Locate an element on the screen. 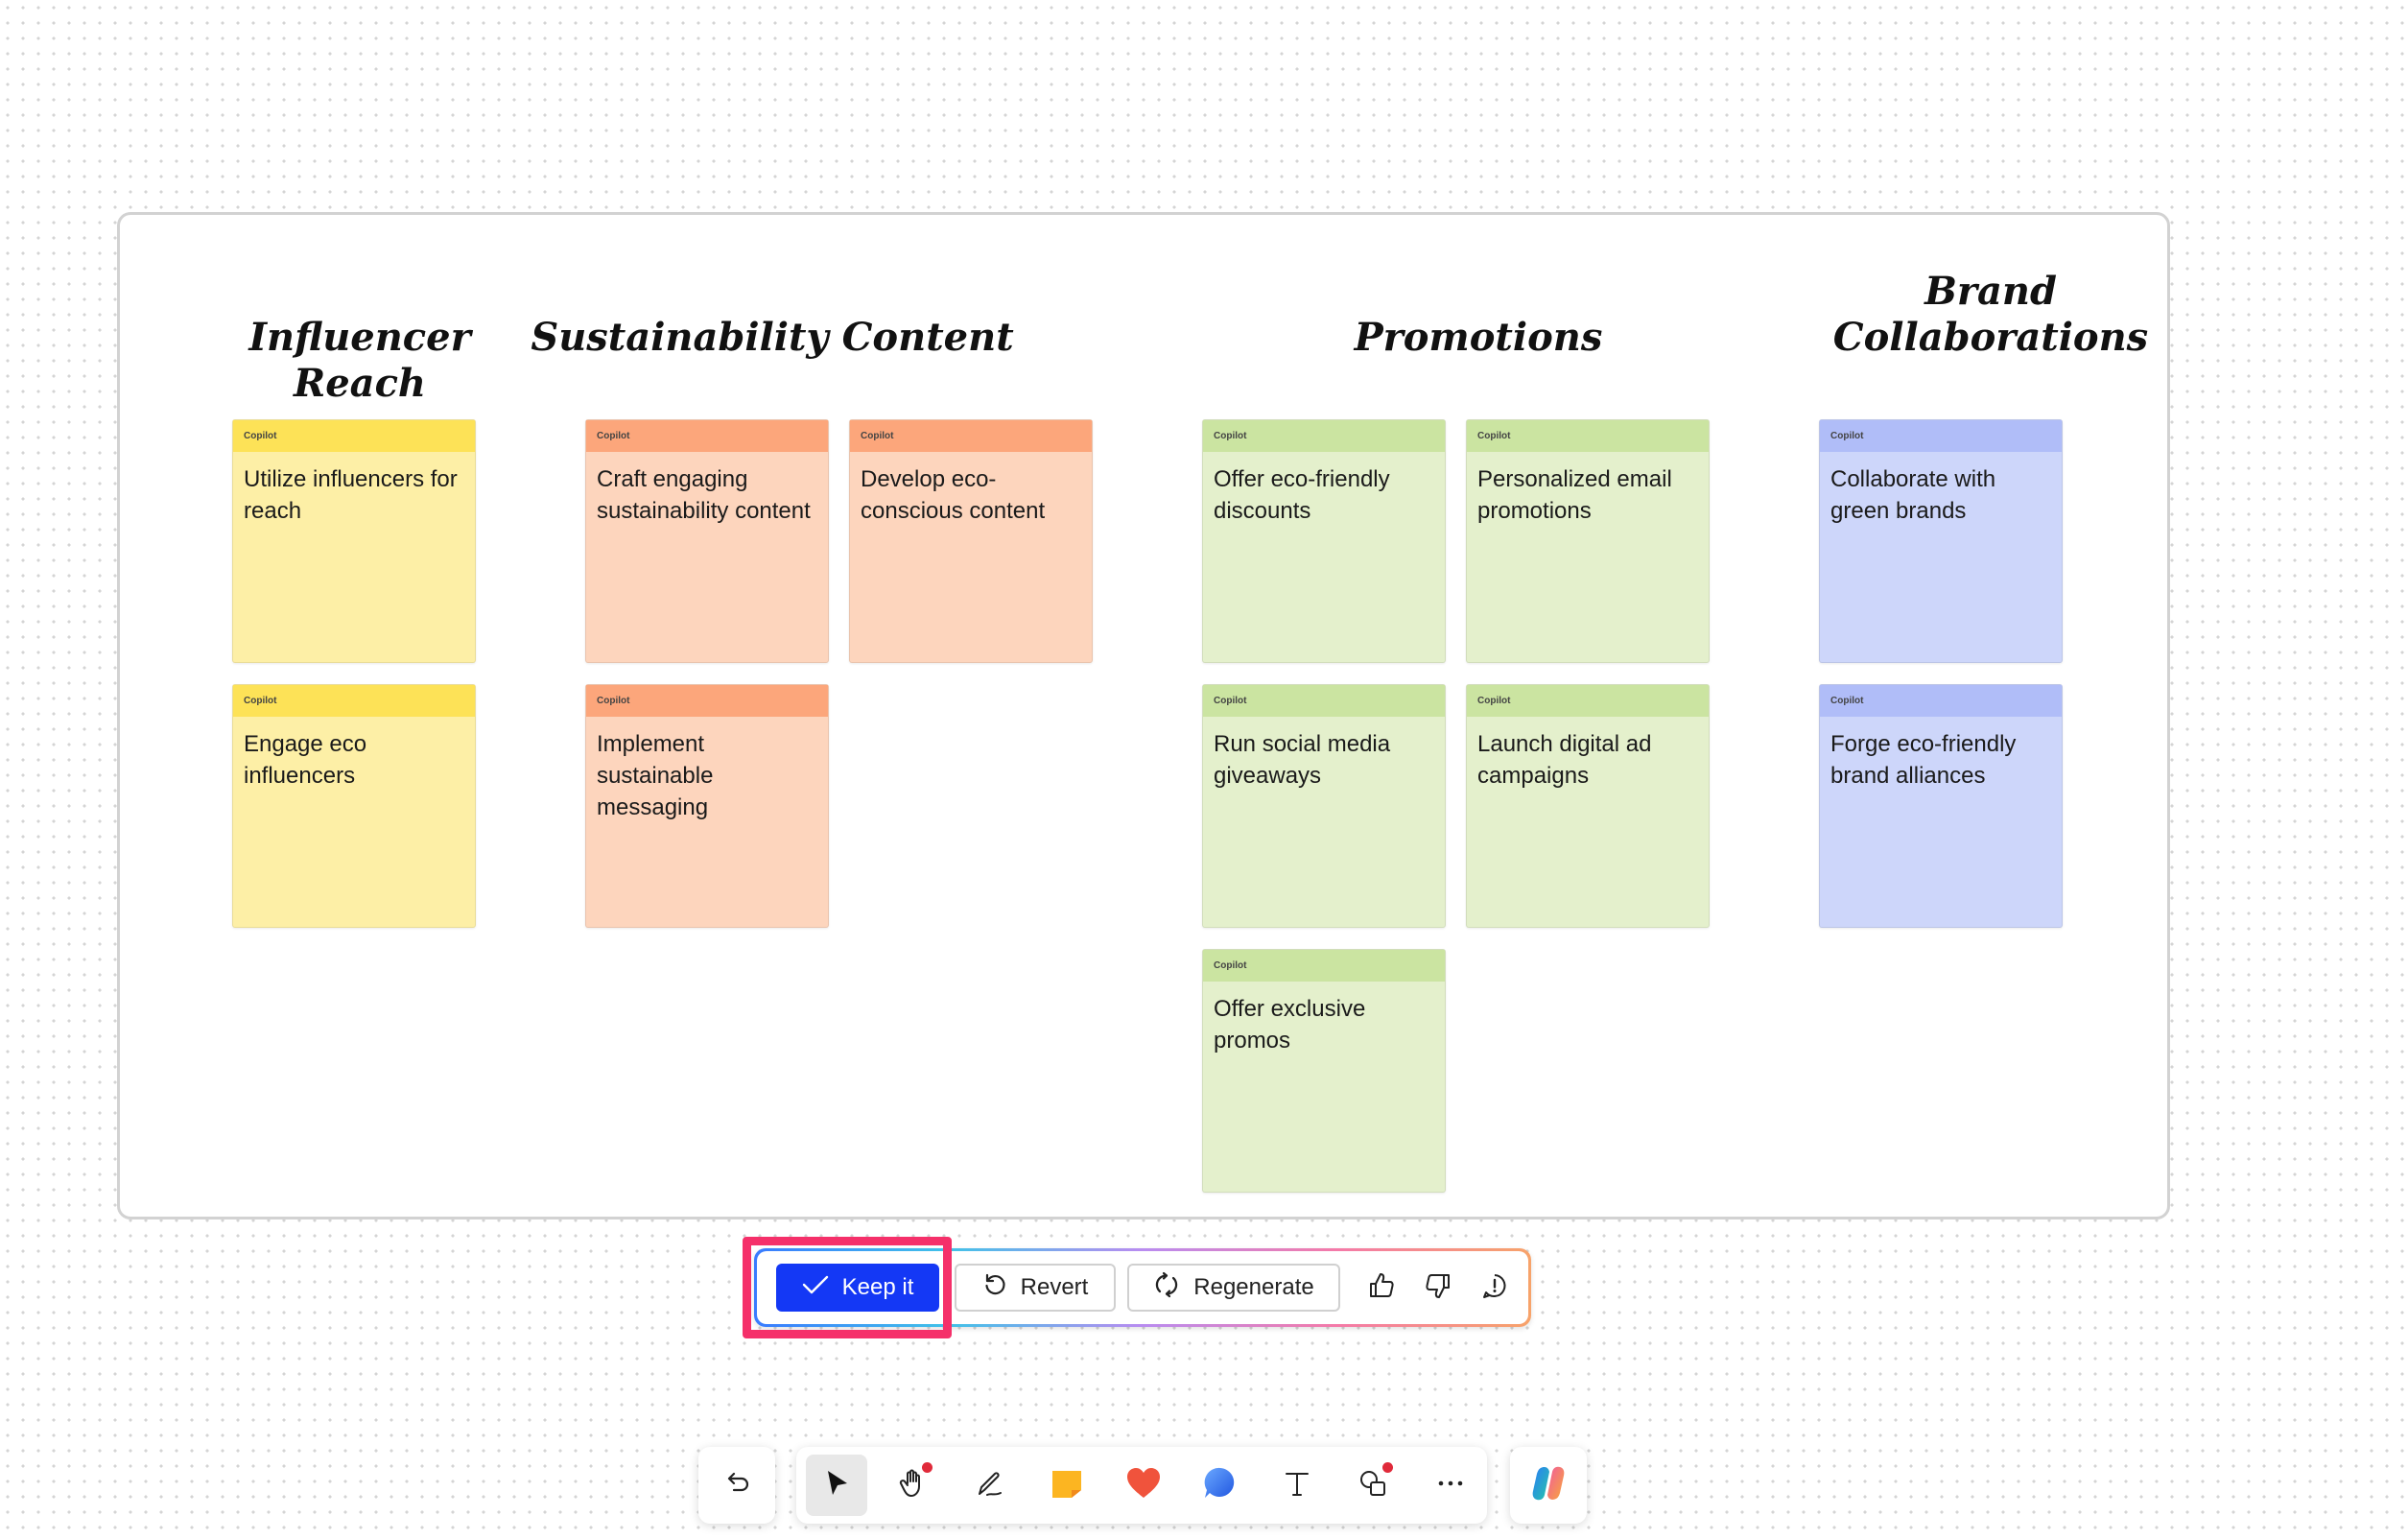 Image resolution: width=2408 pixels, height=1539 pixels. text-tool is located at coordinates (1297, 1485).